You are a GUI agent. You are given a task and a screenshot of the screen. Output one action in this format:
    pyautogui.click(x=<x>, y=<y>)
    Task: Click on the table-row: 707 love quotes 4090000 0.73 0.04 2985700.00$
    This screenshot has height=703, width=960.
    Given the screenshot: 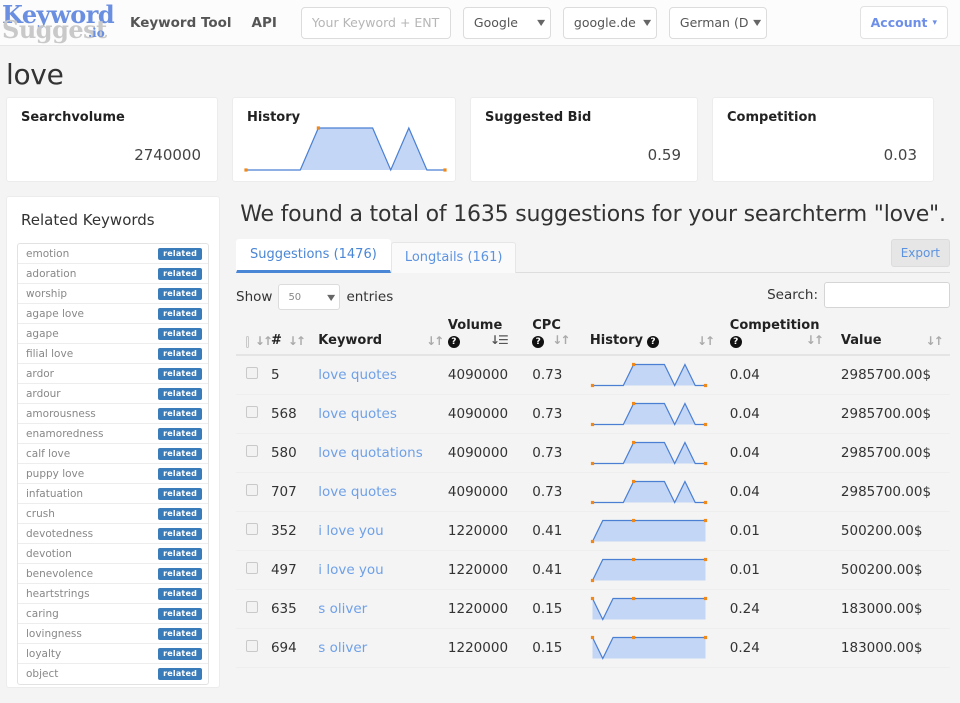 What is the action you would take?
    pyautogui.click(x=593, y=492)
    